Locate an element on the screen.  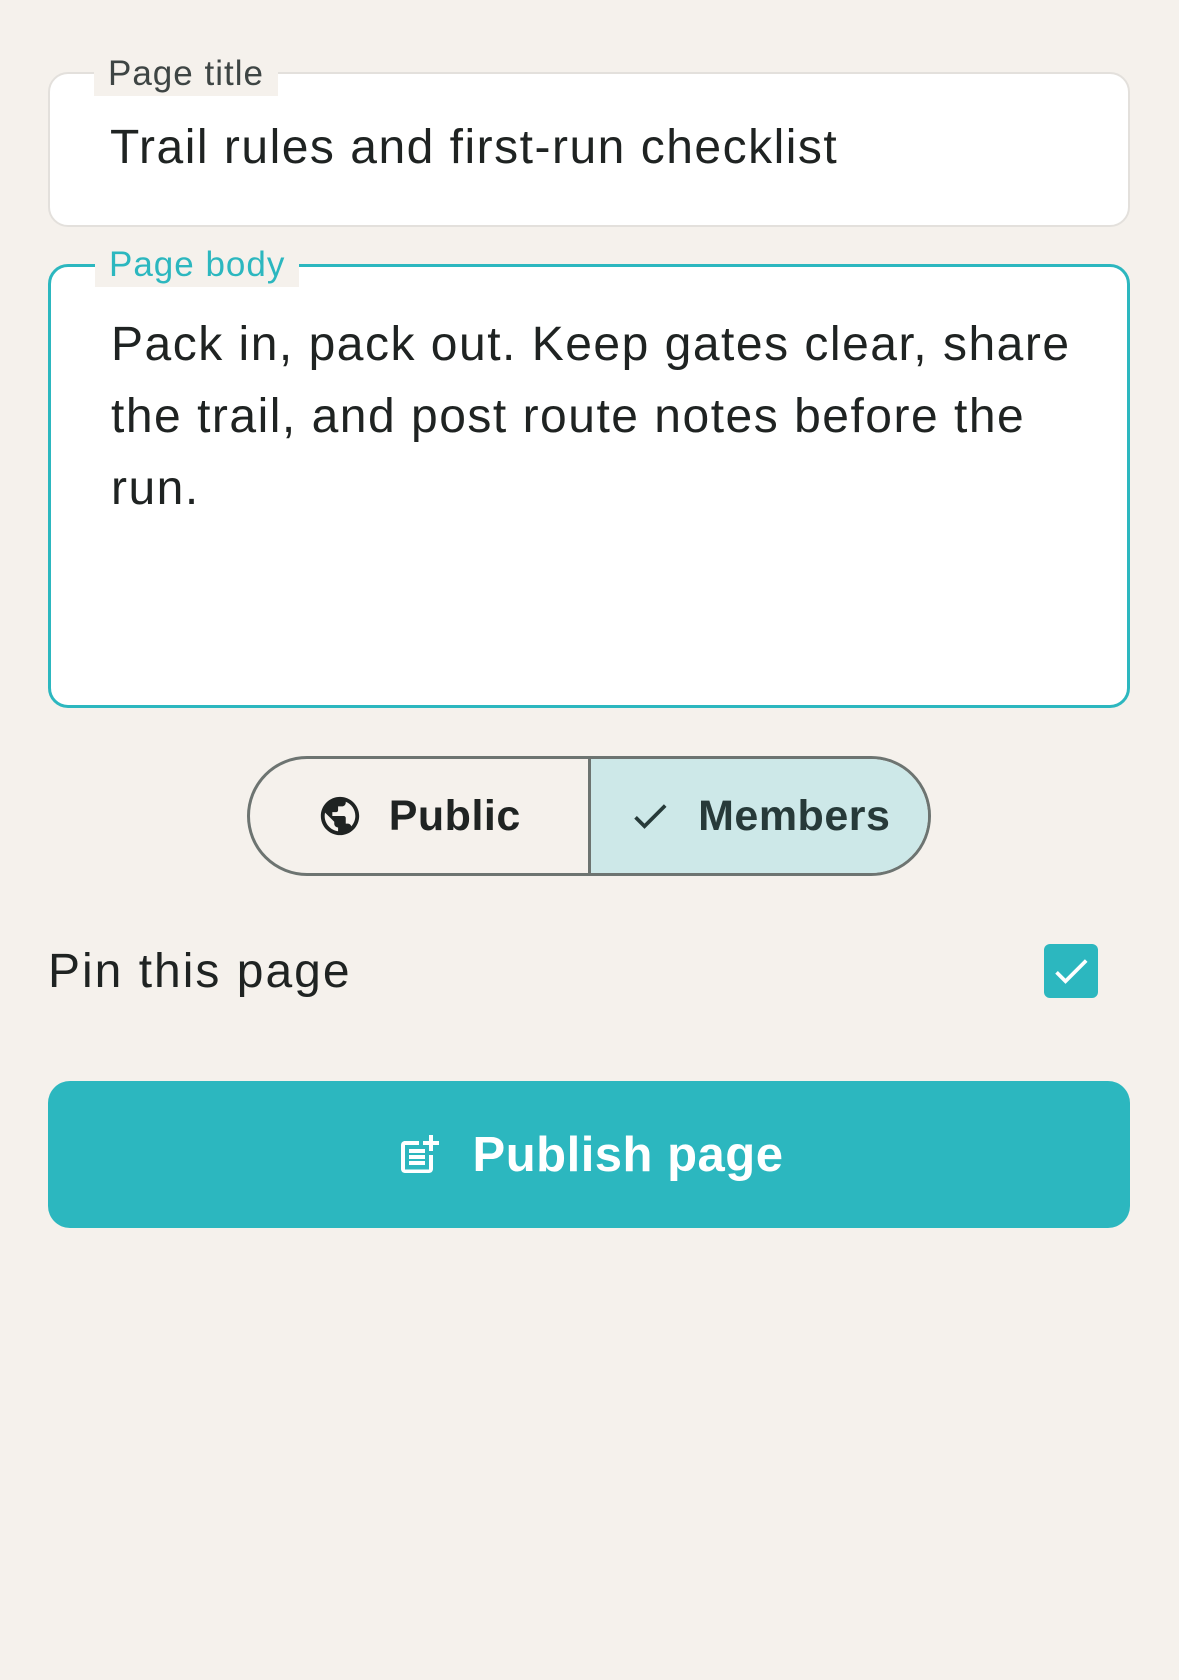
publish-page-label: Publish page is located at coordinates (628, 1154).